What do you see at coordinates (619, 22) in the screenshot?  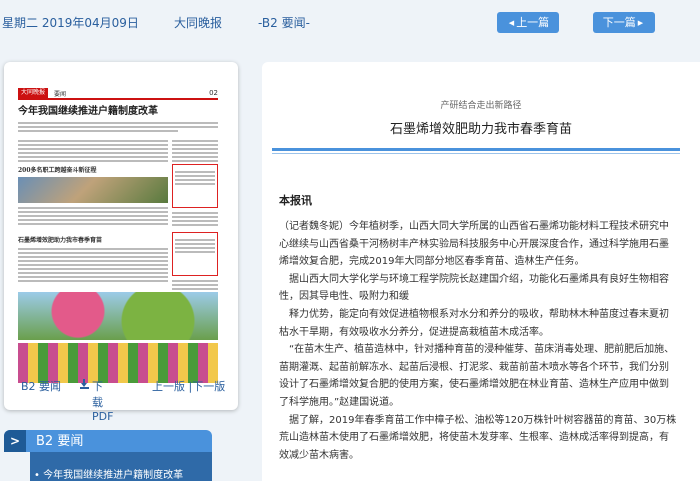 I see `next-article-label: 下一篇` at bounding box center [619, 22].